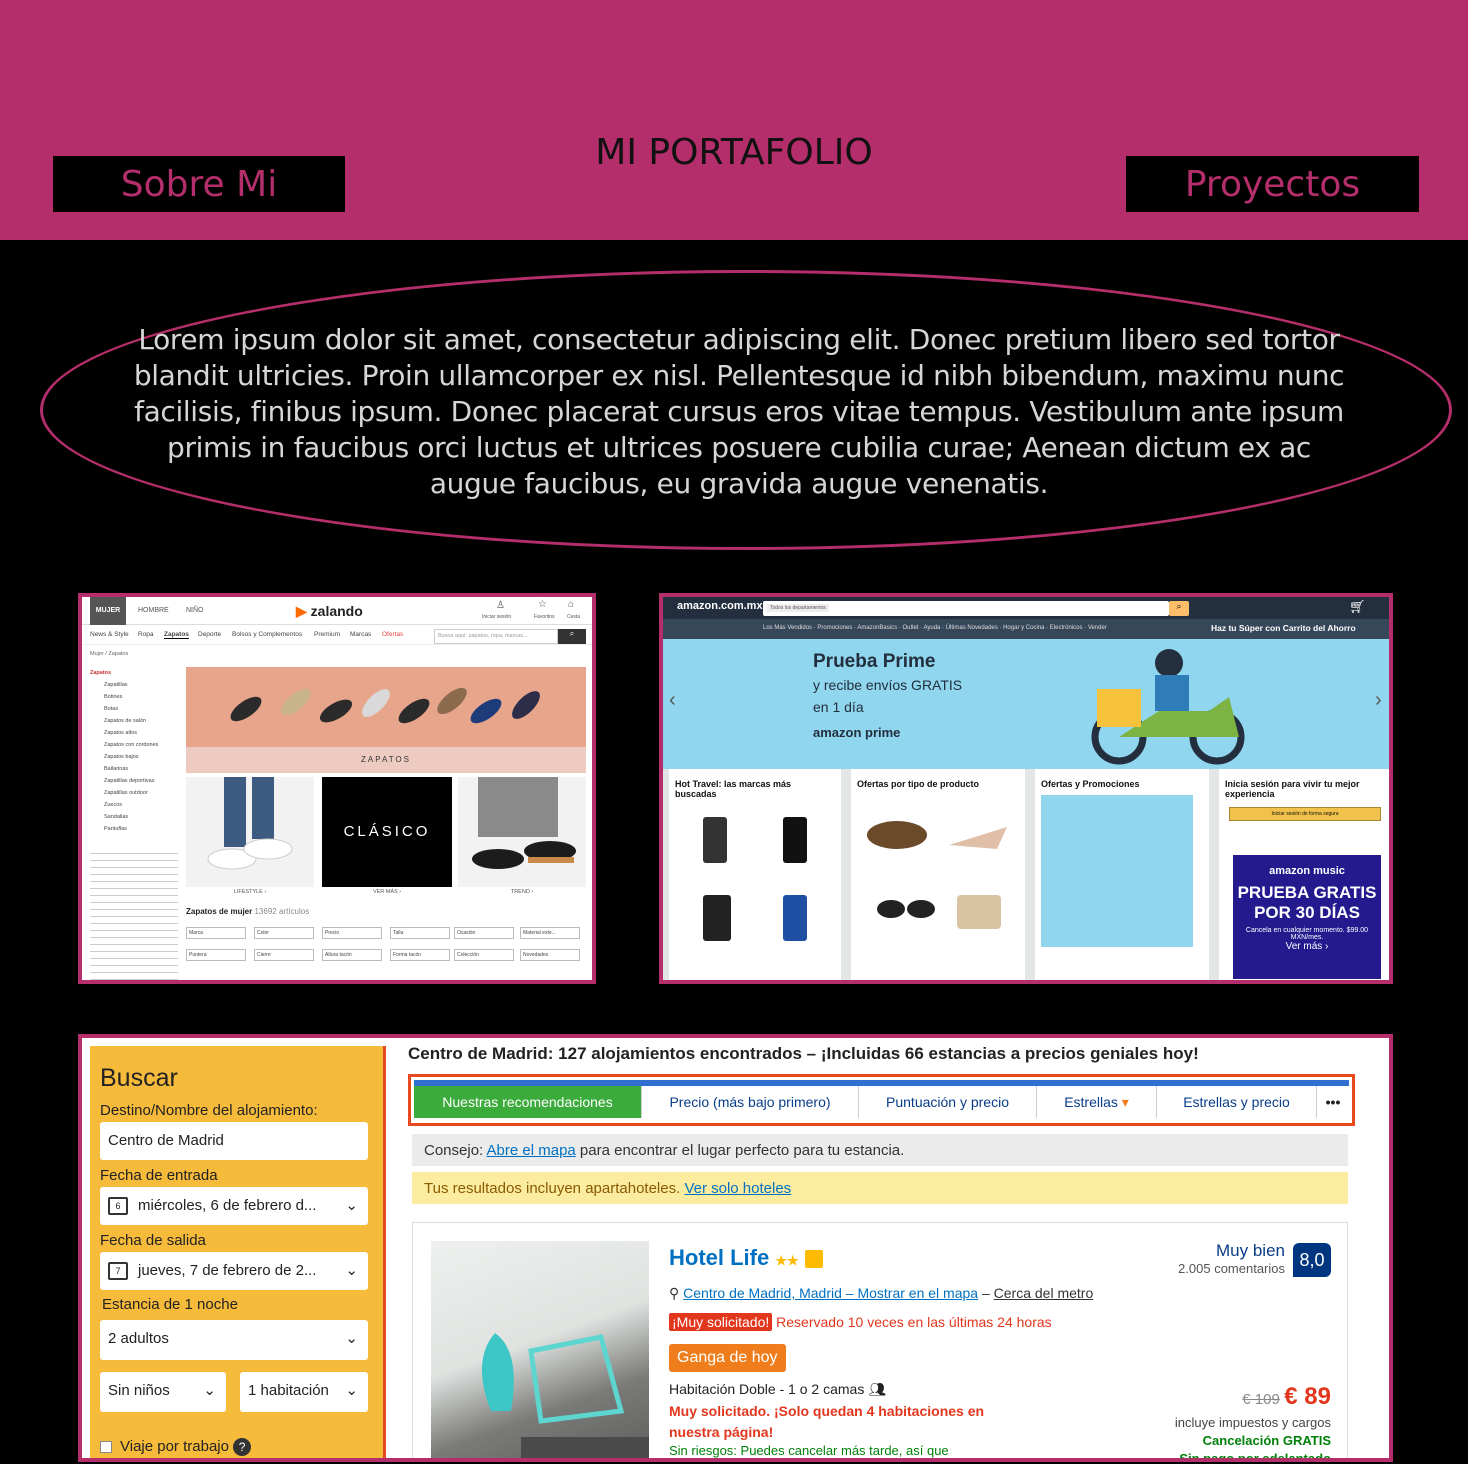  Describe the element at coordinates (134, 805) in the screenshot. I see `zal-side-item: Zuecos` at that location.